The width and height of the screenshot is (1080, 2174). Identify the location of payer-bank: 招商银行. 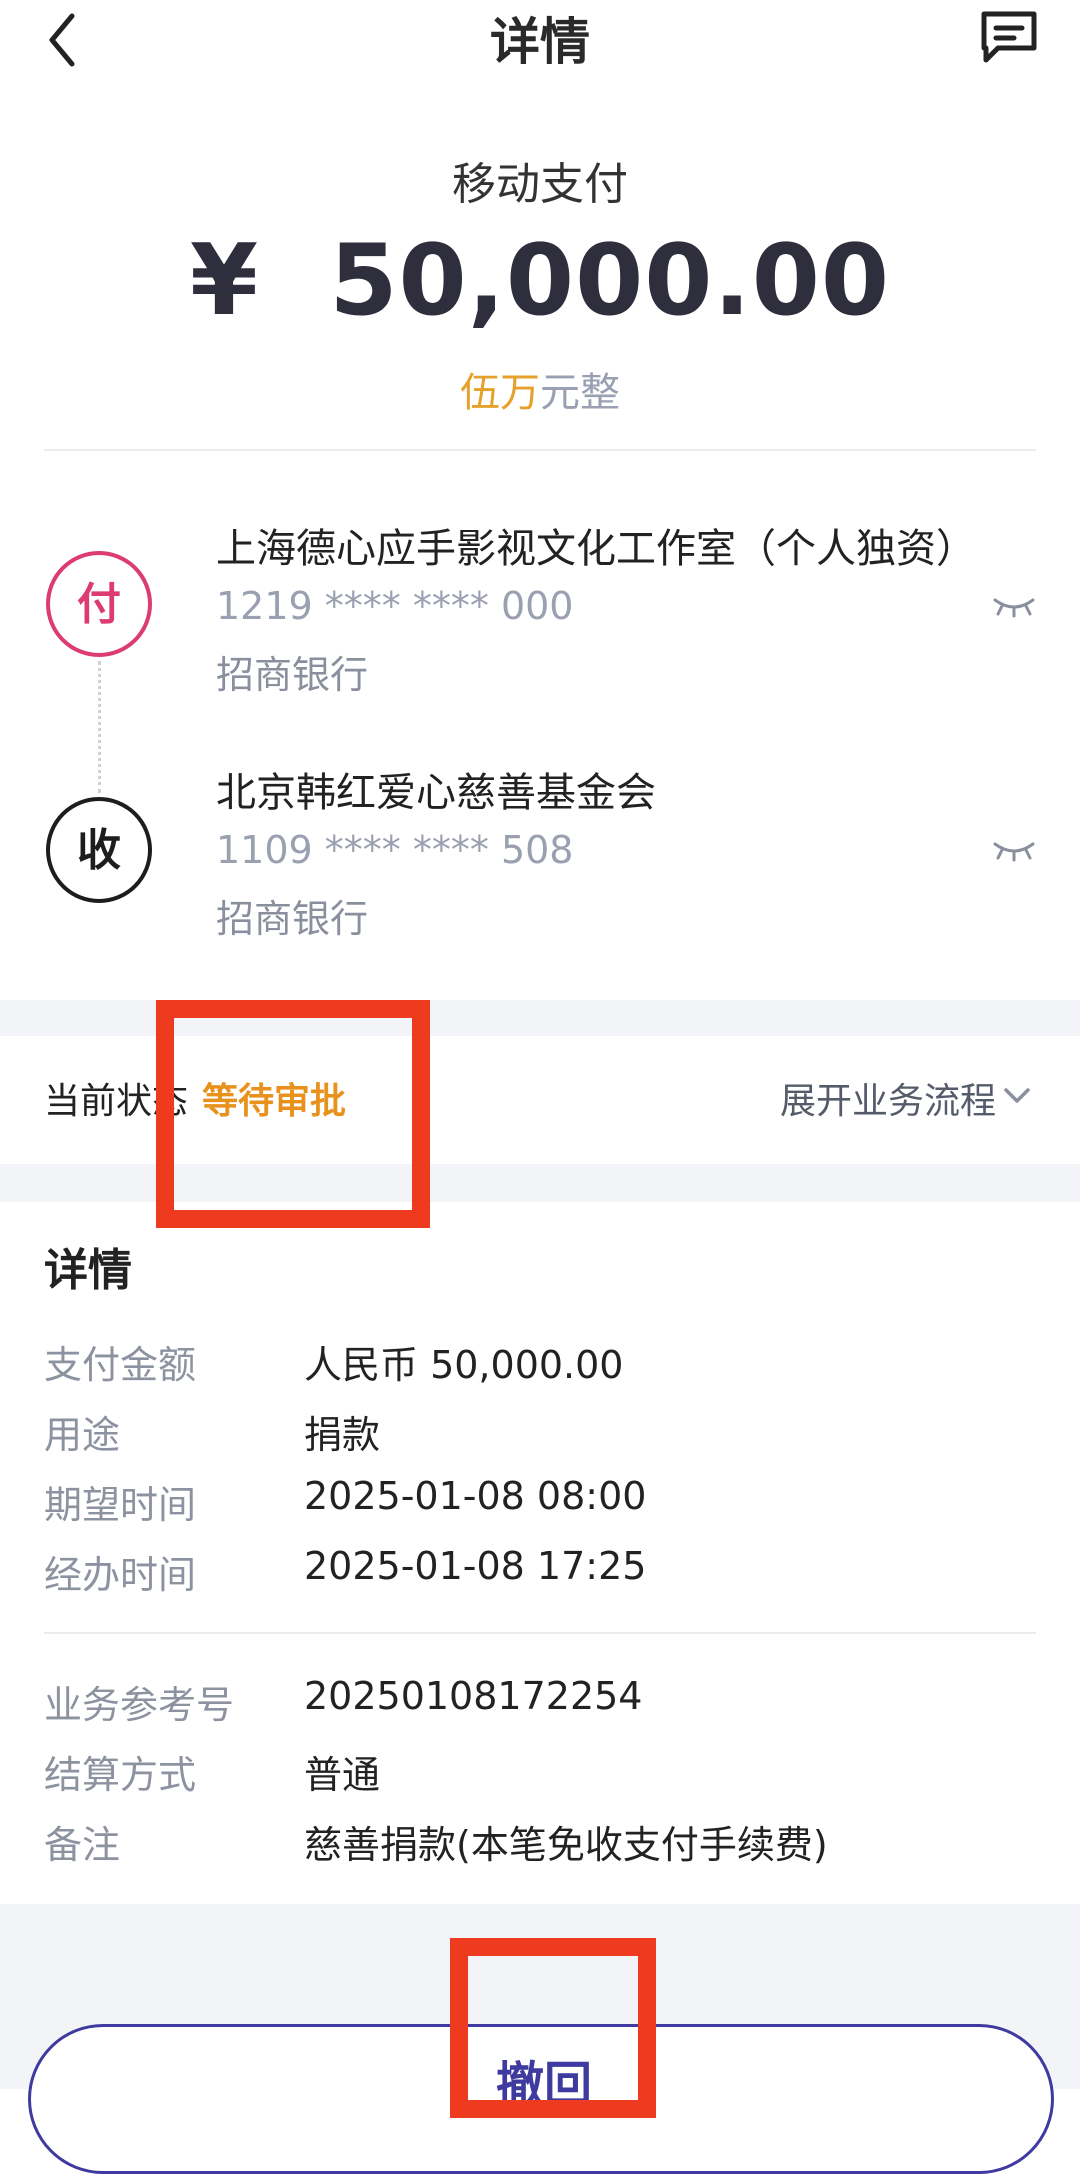
(292, 675).